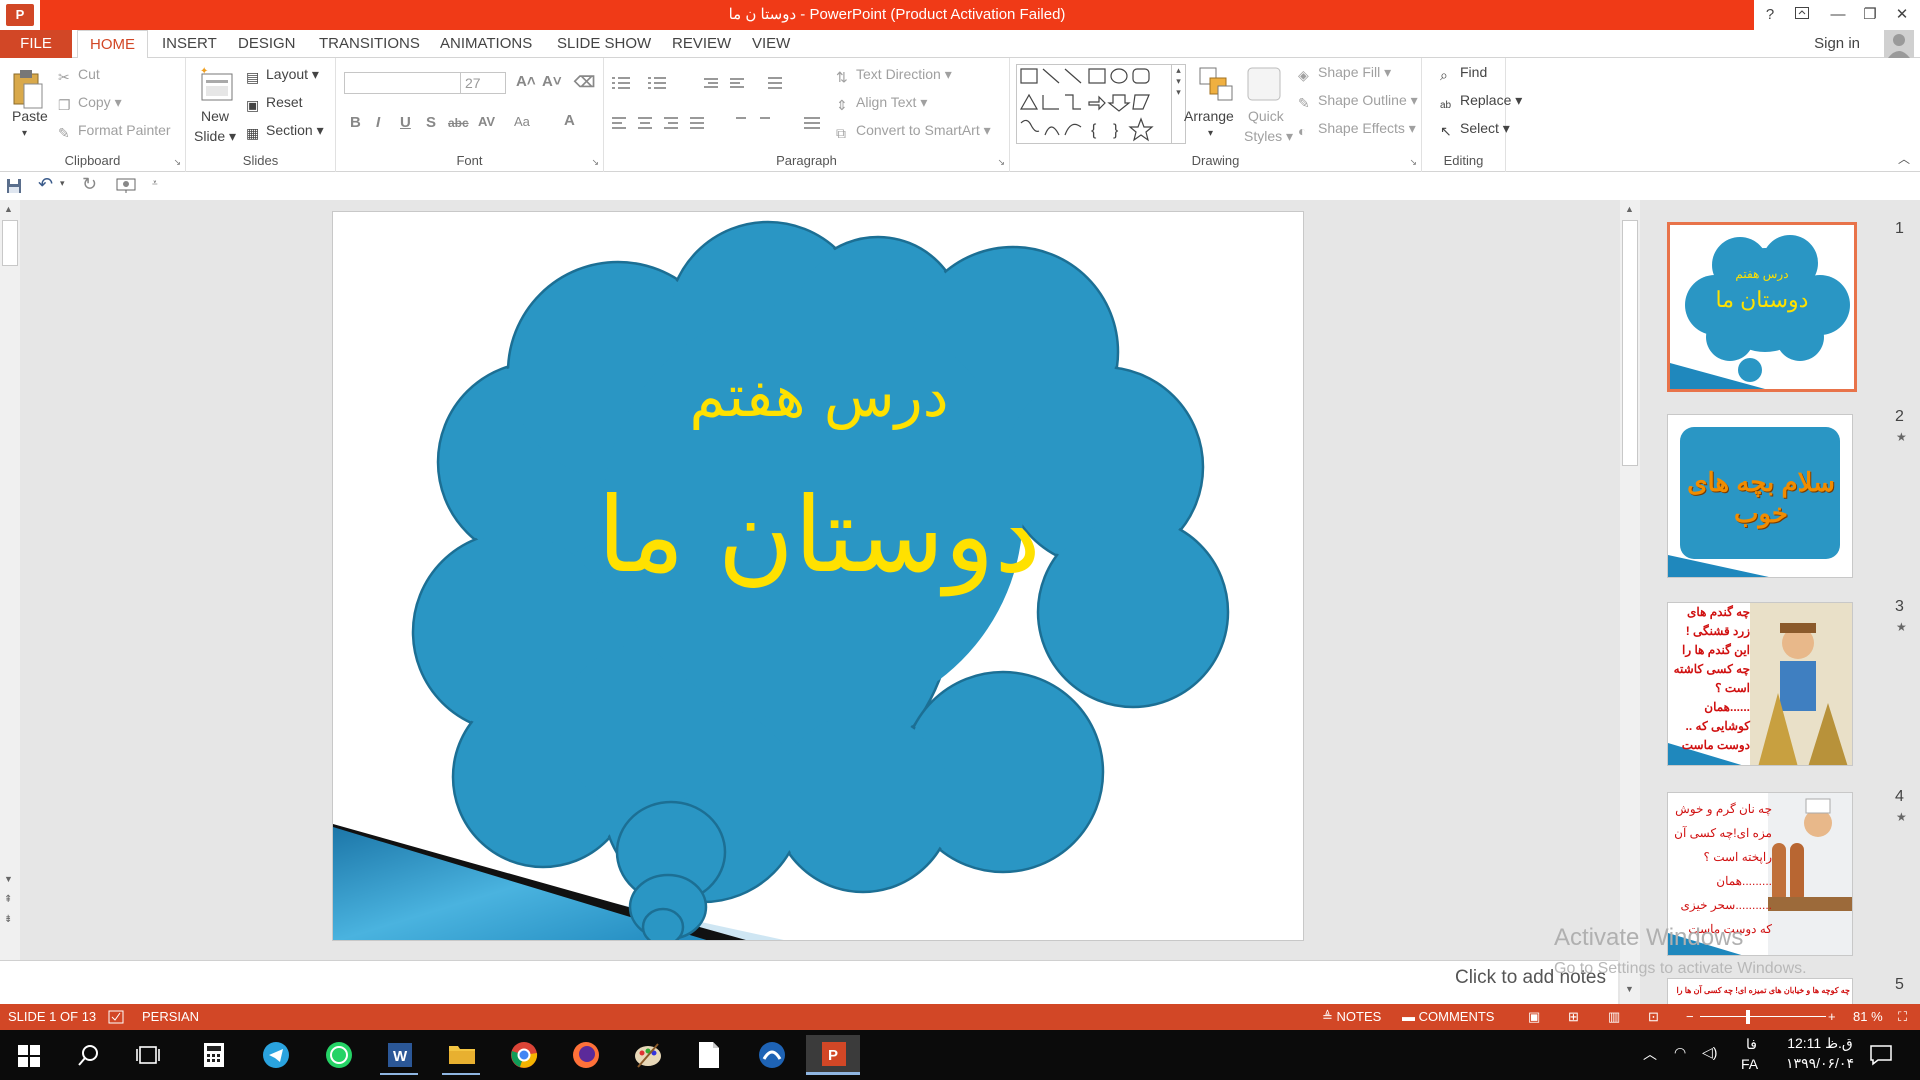 The height and width of the screenshot is (1080, 1920). What do you see at coordinates (1614, 1017) in the screenshot?
I see `reading-view-icon: ▥` at bounding box center [1614, 1017].